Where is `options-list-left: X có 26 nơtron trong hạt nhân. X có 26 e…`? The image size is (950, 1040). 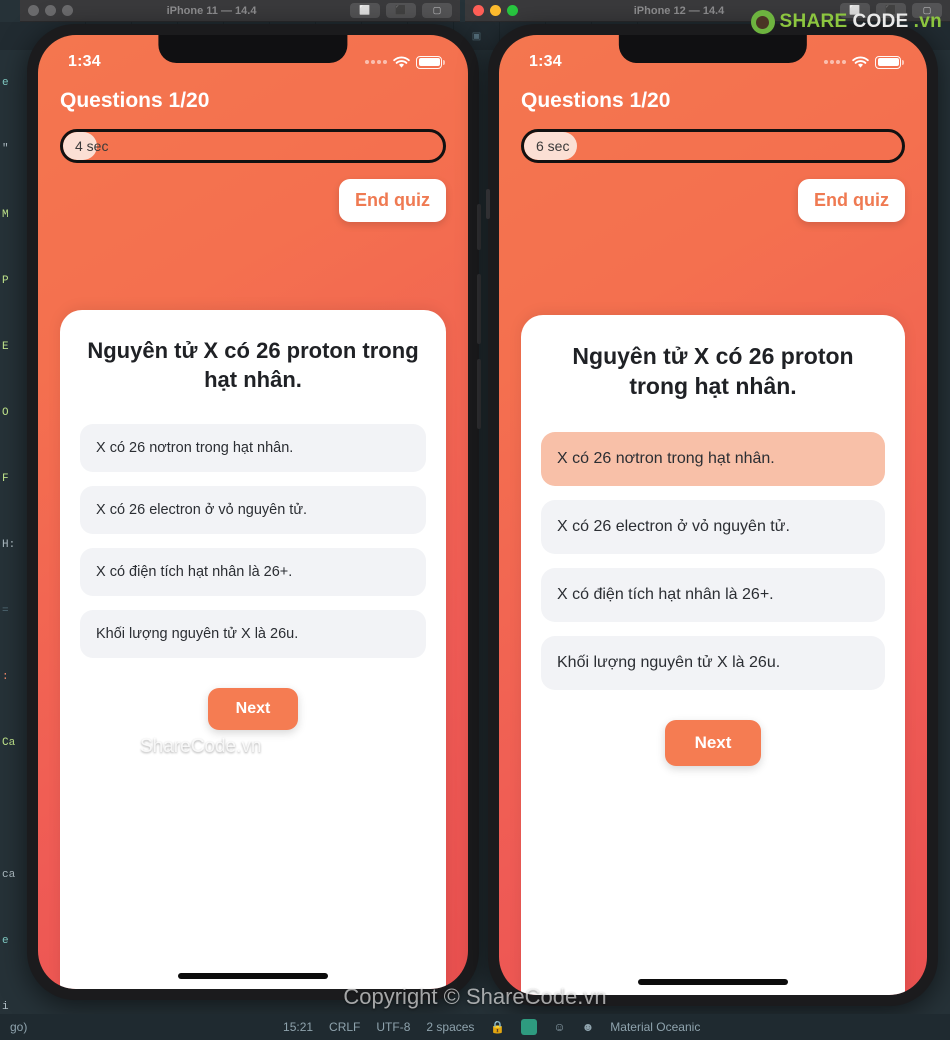 options-list-left: X có 26 nơtron trong hạt nhân. X có 26 e… is located at coordinates (253, 541).